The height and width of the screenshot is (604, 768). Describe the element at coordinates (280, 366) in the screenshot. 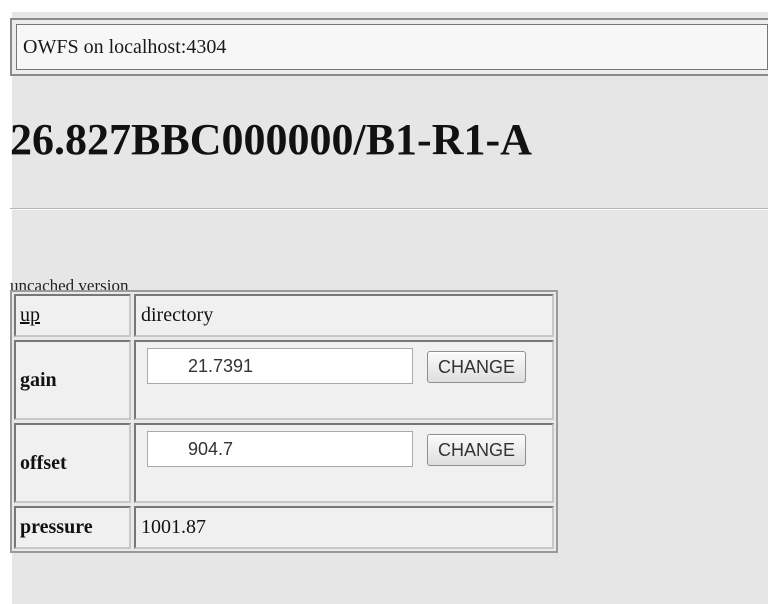

I see `gain-input` at that location.